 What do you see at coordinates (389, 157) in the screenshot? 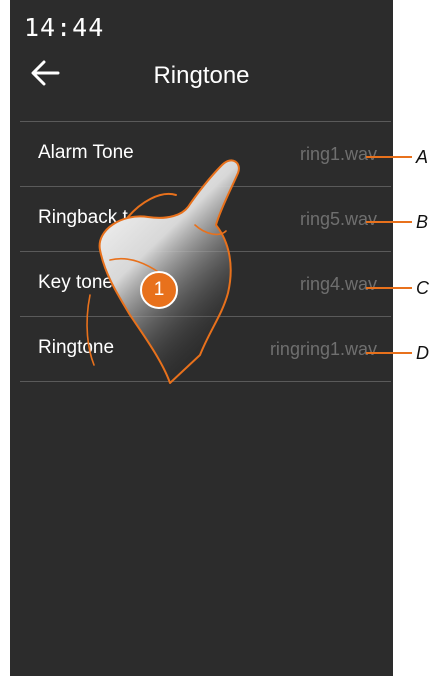
I see `callout-line-a` at bounding box center [389, 157].